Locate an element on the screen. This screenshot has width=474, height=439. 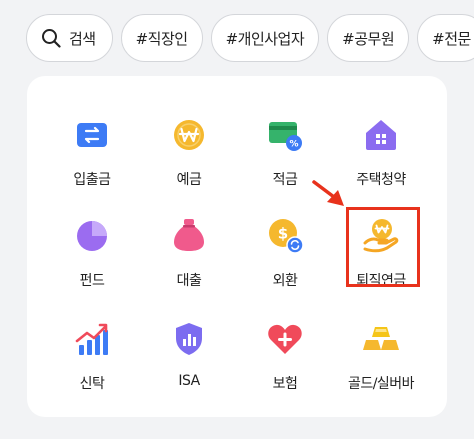
menu-item-label: 예금 is located at coordinates (189, 180).